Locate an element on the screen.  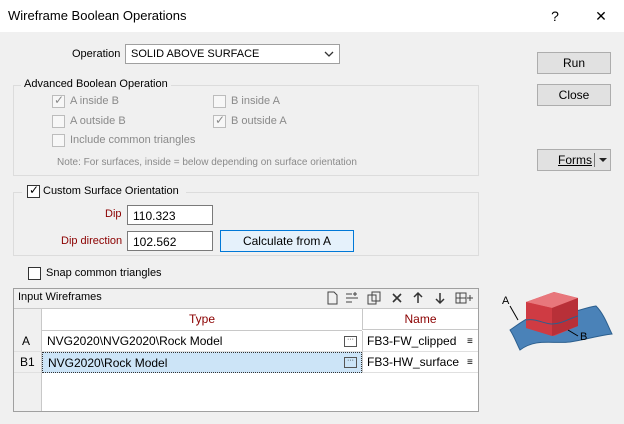
dip-label: Dip is located at coordinates (113, 214).